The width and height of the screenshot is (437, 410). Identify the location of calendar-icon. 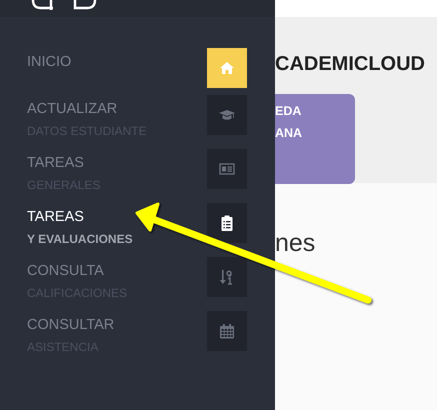
(227, 331).